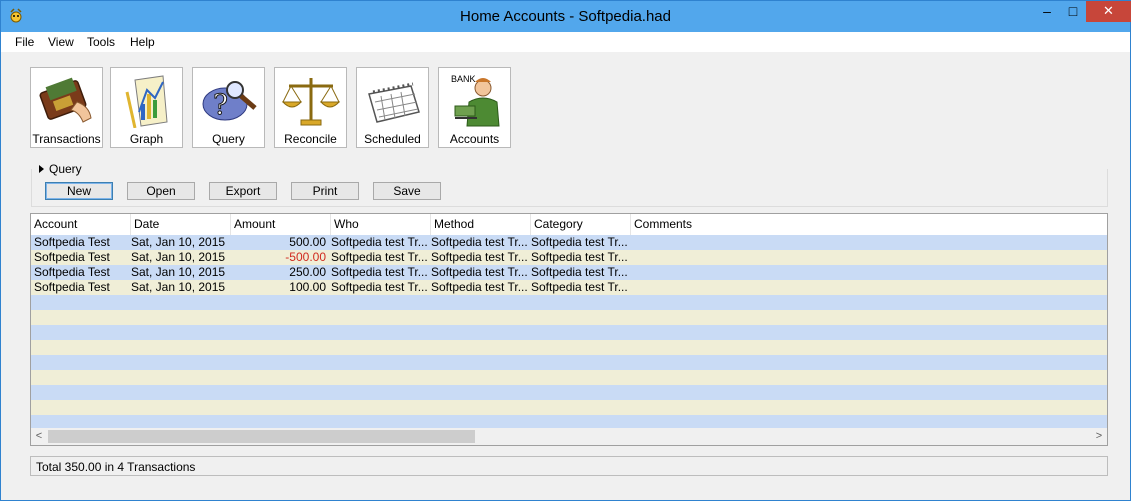  Describe the element at coordinates (1108, 11) in the screenshot. I see `close-button: ✕` at that location.